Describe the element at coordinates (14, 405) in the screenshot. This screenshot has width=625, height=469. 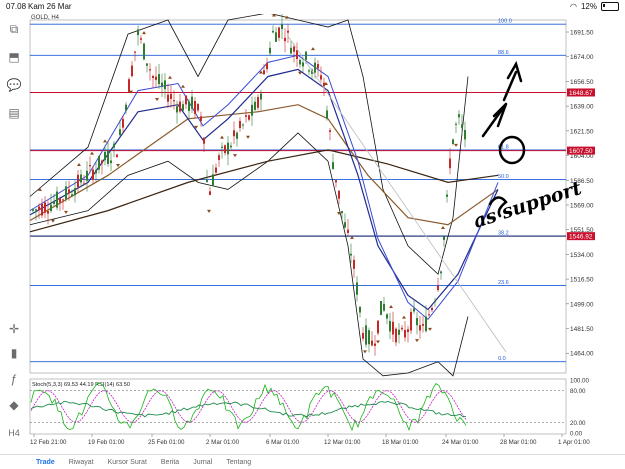
I see `objects-icon: ◆` at that location.